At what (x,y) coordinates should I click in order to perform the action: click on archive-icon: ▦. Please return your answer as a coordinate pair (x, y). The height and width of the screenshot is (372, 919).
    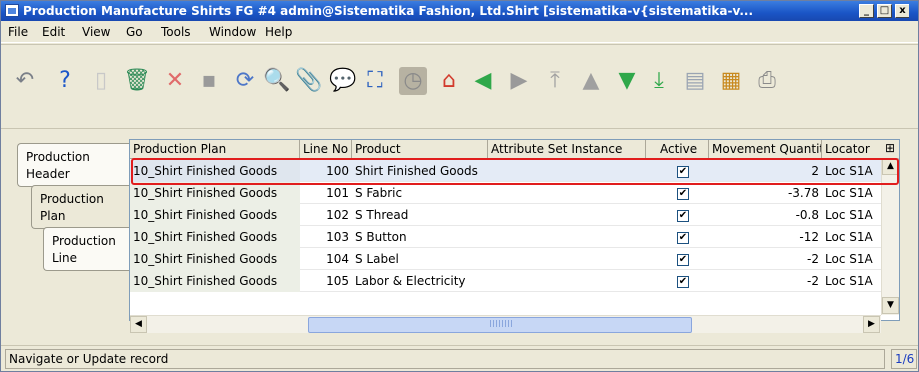
    Looking at the image, I should click on (731, 81).